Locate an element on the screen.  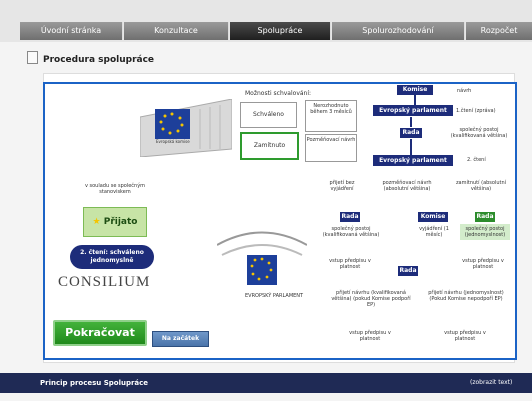
label-prijeti-bez: přijetí bez vyjádření is located at coordinates (342, 186).